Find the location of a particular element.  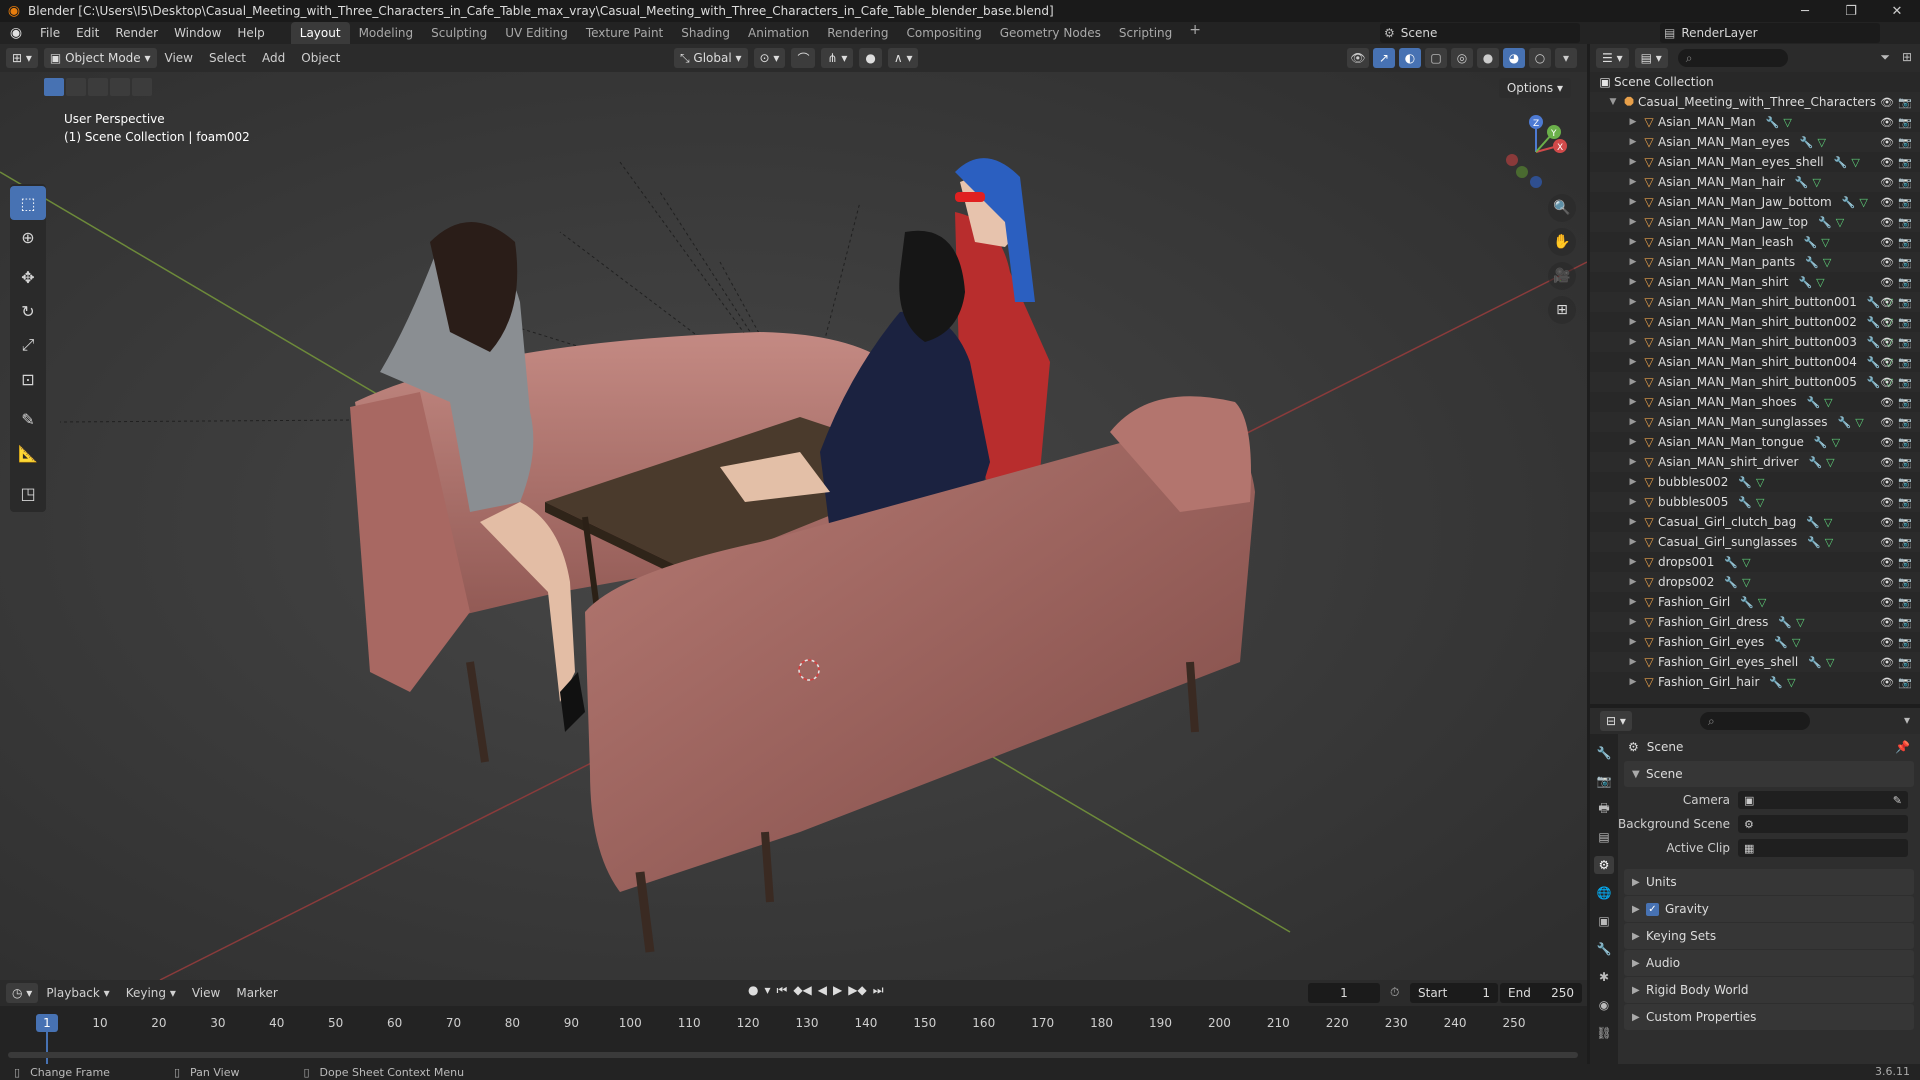

select-box-icon: ⬚ is located at coordinates (28, 203).